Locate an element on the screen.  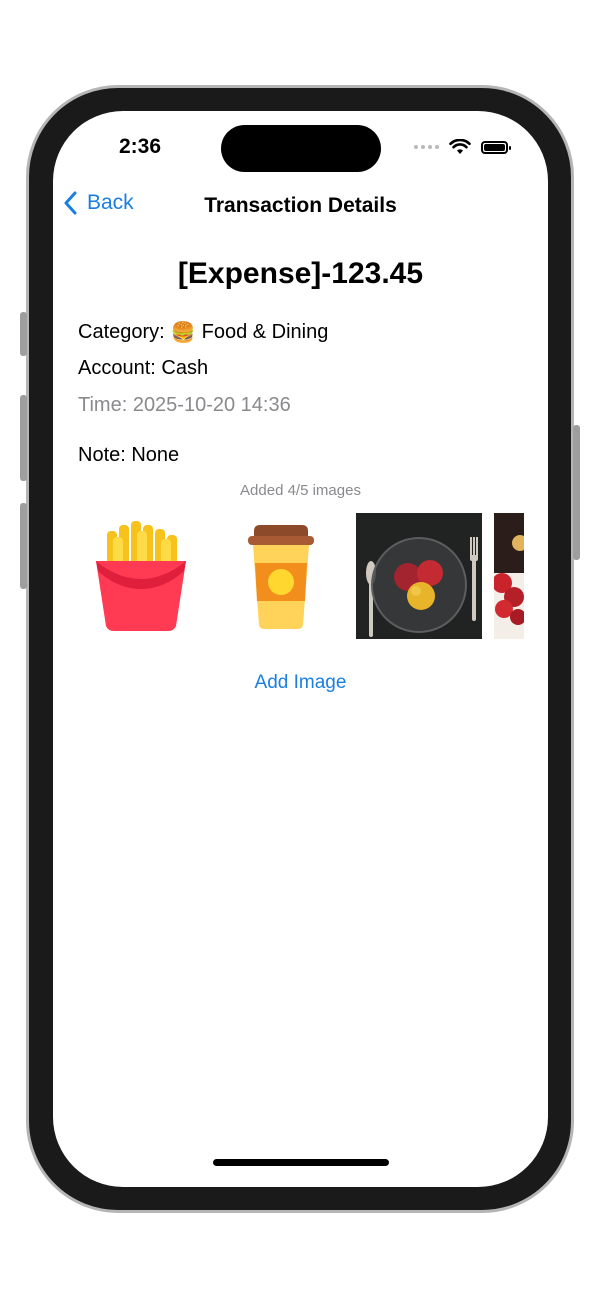
transaction-amount: [Expense]-123.45 is located at coordinates (300, 273).